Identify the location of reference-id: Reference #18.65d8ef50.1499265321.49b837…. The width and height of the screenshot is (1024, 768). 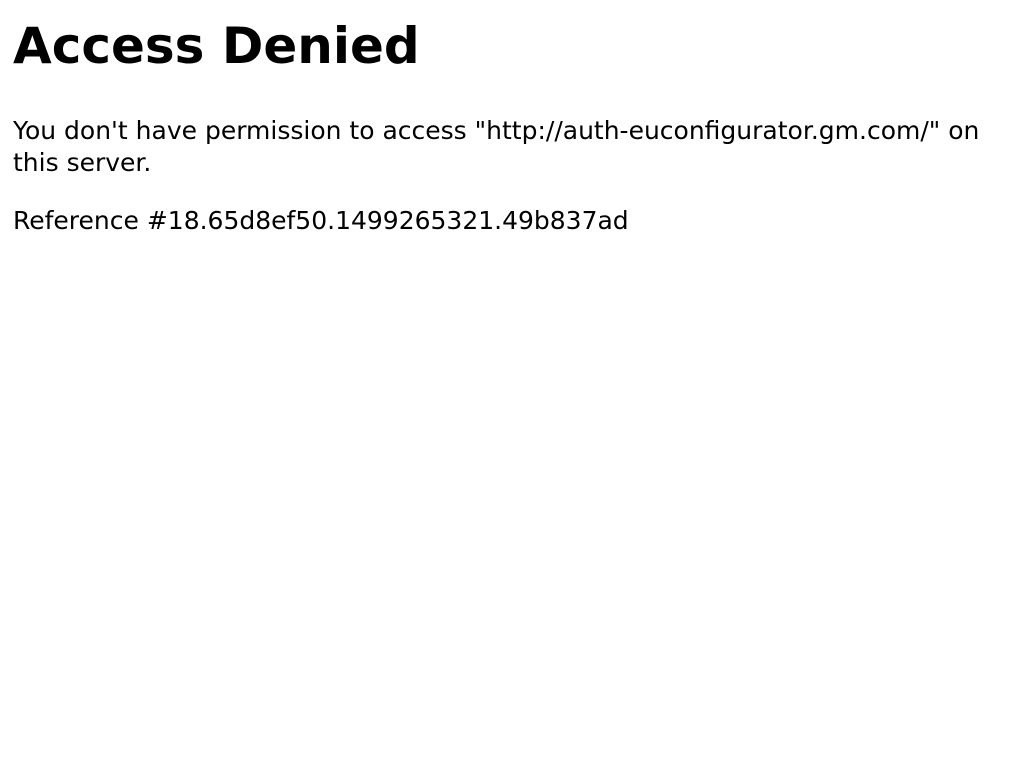
(321, 220).